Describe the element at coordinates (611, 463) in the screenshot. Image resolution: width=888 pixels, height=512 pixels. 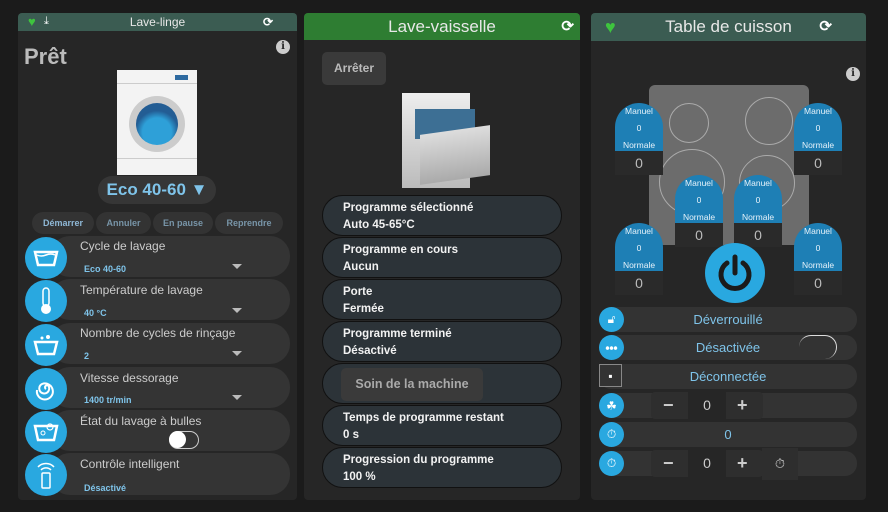
I see `stopwatch-icon: ⏱` at that location.